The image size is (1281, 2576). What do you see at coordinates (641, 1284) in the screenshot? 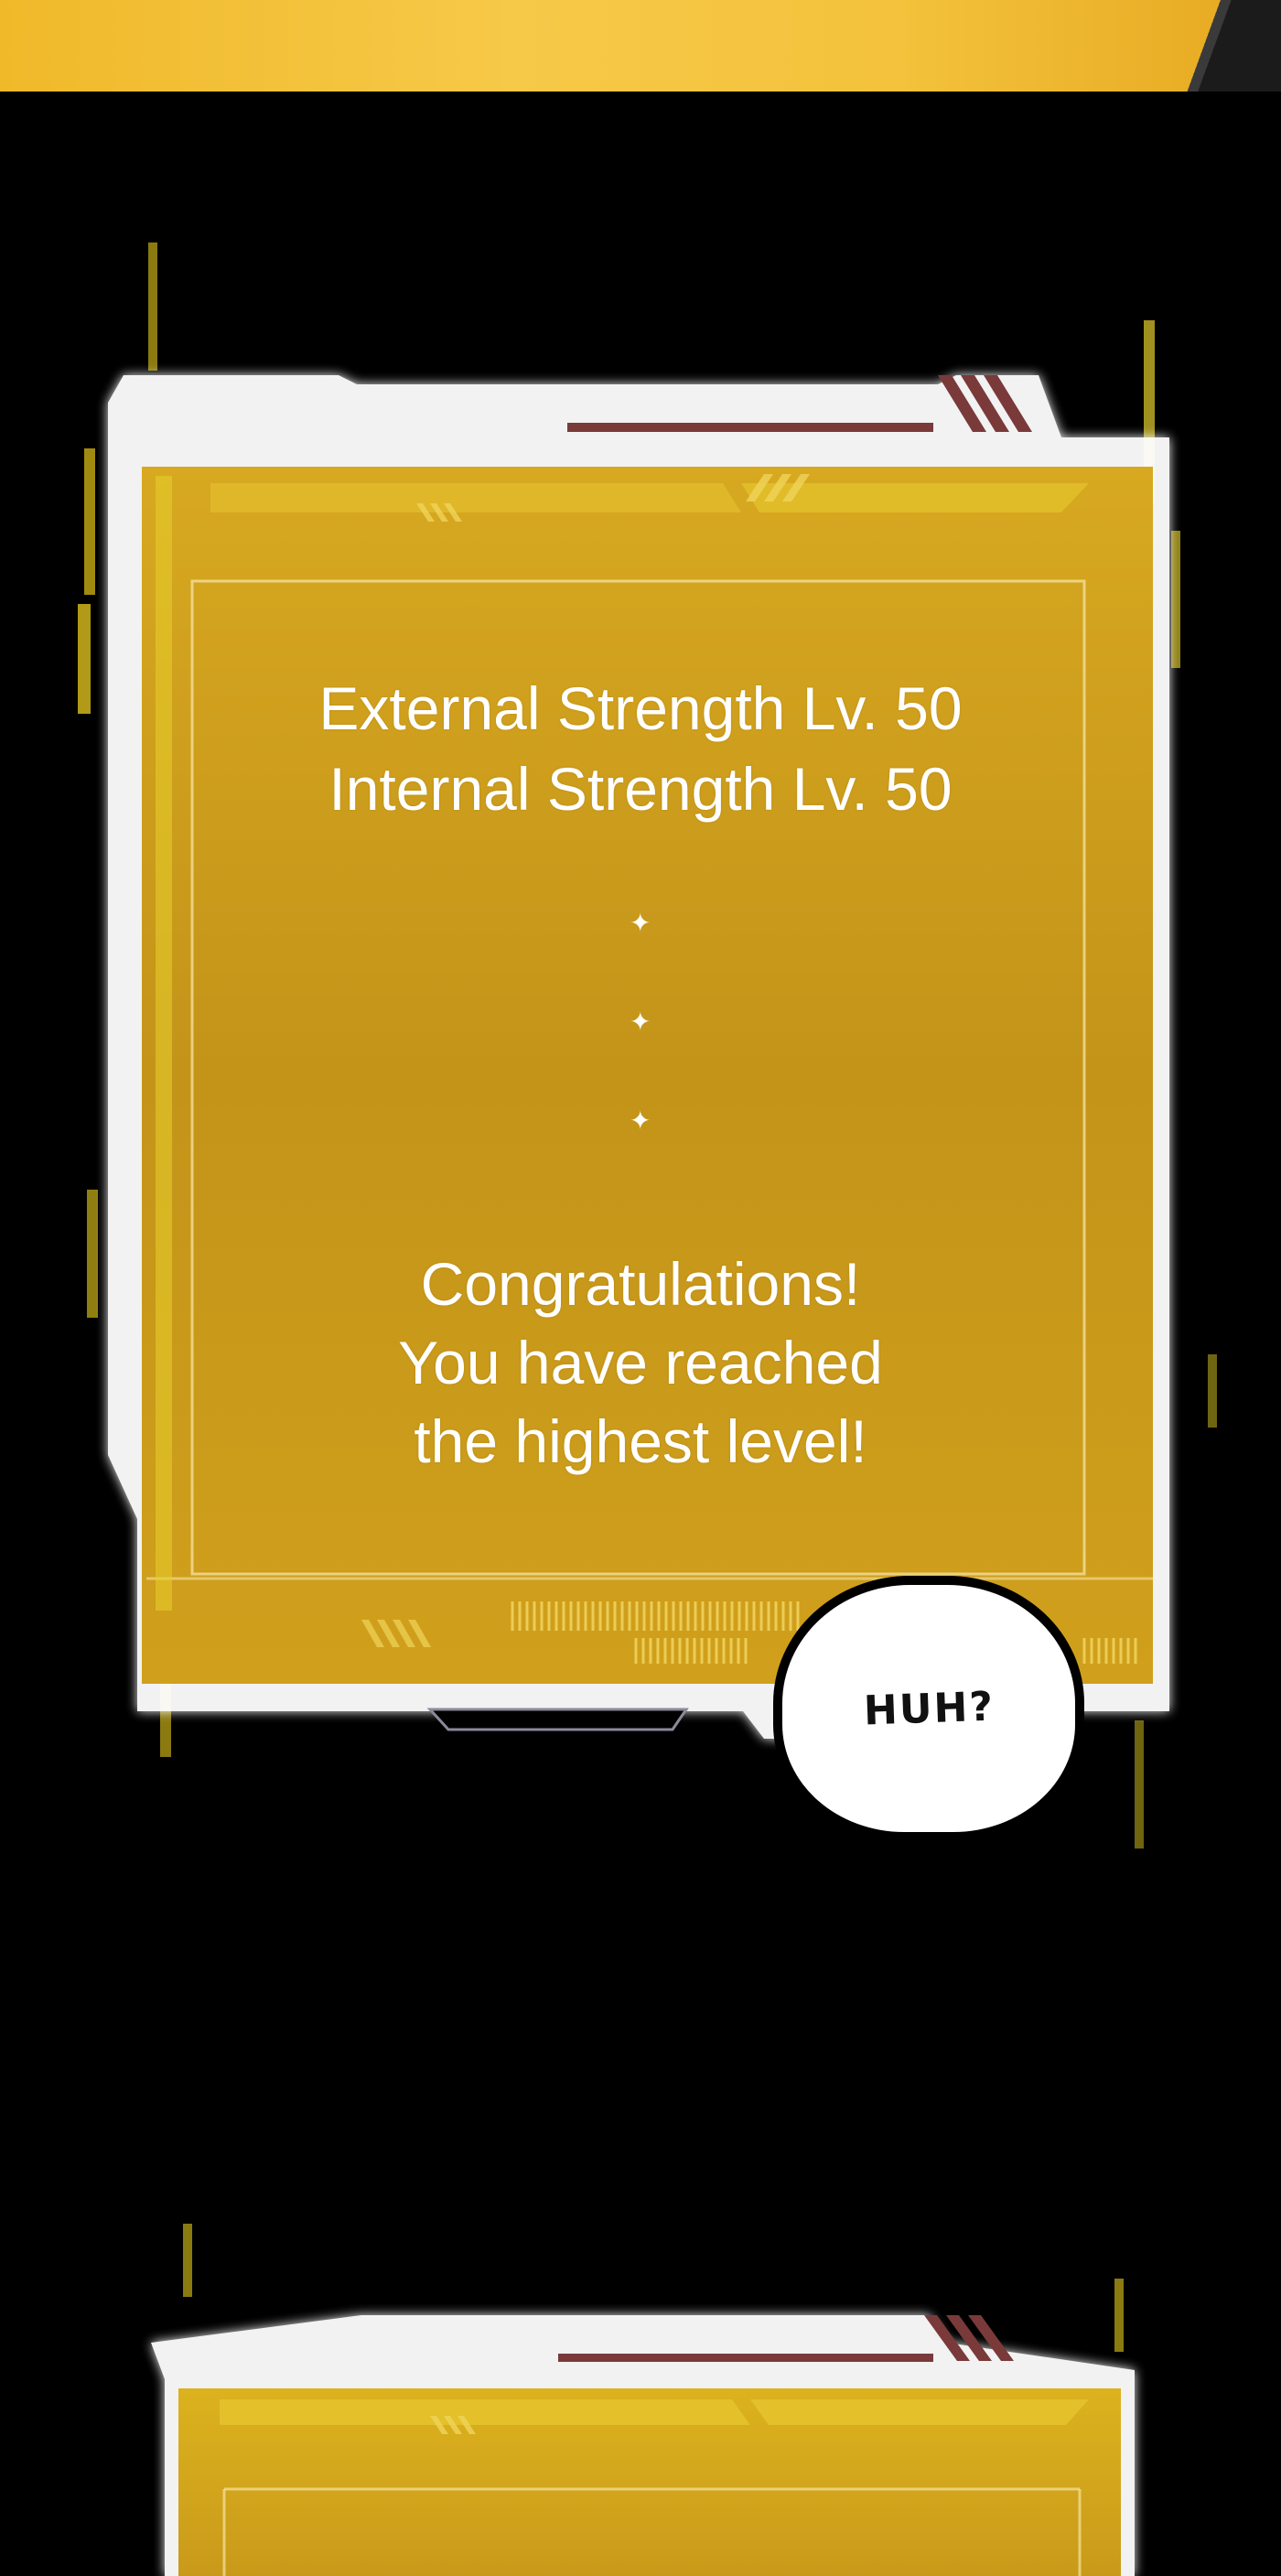
I see `congrats-line-1: Congratulations!` at bounding box center [641, 1284].